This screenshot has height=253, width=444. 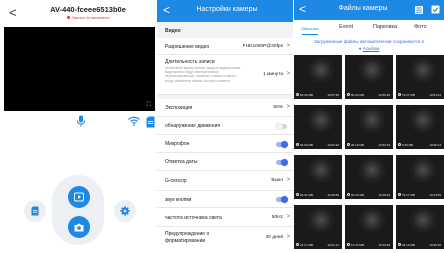 What do you see at coordinates (150, 122) in the screenshot?
I see `sd-card-icon` at bounding box center [150, 122].